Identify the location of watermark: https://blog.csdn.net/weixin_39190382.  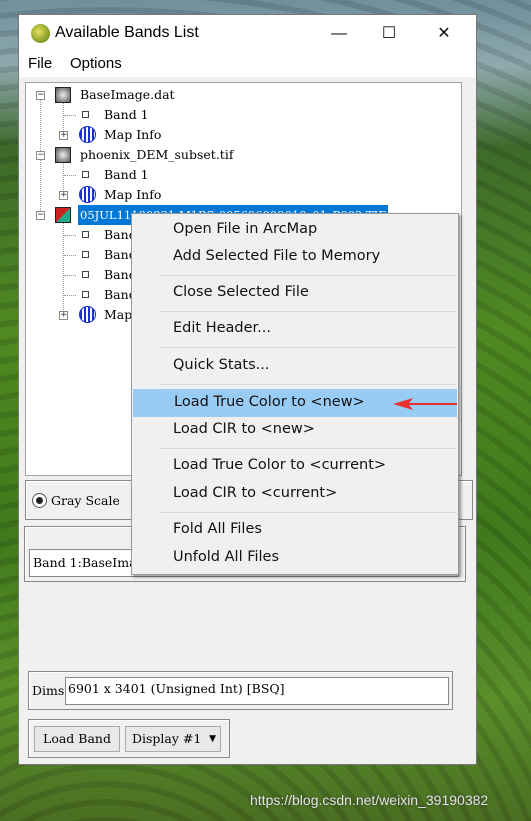
(369, 800).